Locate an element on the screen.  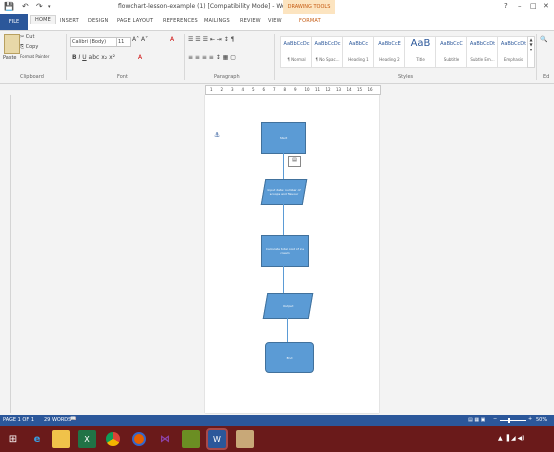
tab-review: REVIEW is located at coordinates (250, 21).